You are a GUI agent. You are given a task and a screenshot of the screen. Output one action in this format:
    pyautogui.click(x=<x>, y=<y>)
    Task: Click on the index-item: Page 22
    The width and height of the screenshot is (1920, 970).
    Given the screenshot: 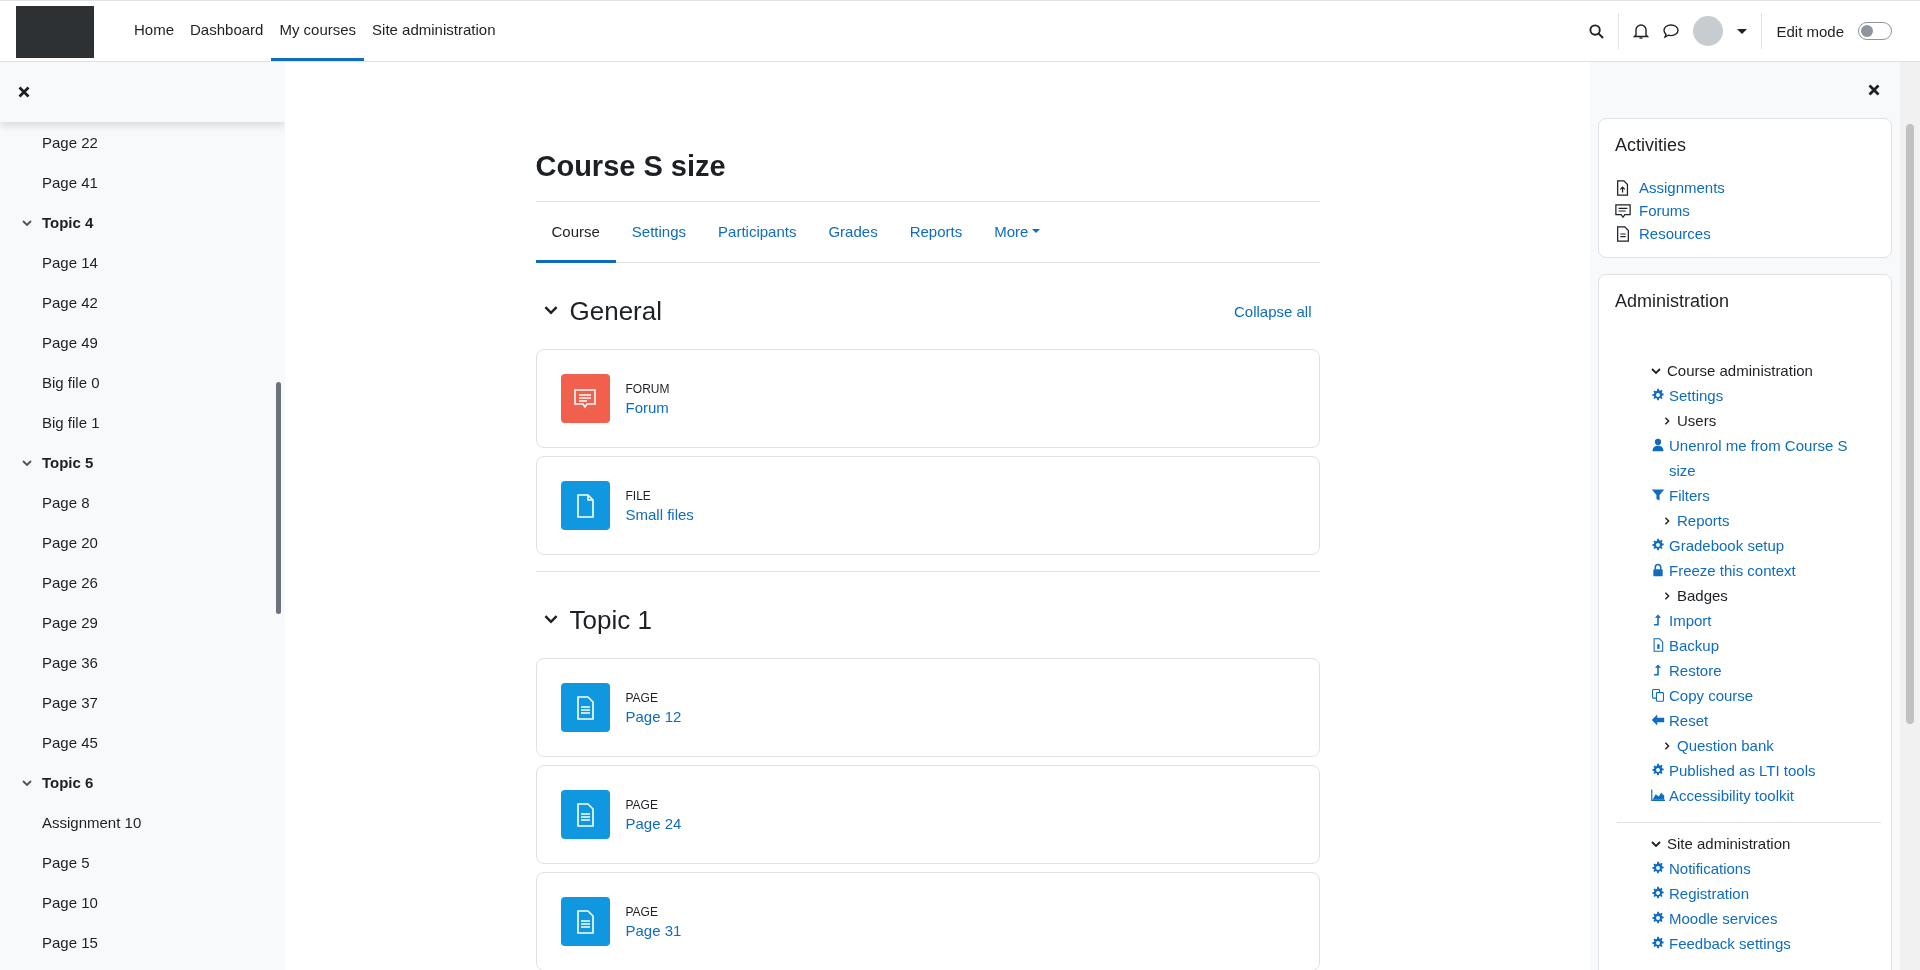 What is the action you would take?
    pyautogui.click(x=70, y=142)
    